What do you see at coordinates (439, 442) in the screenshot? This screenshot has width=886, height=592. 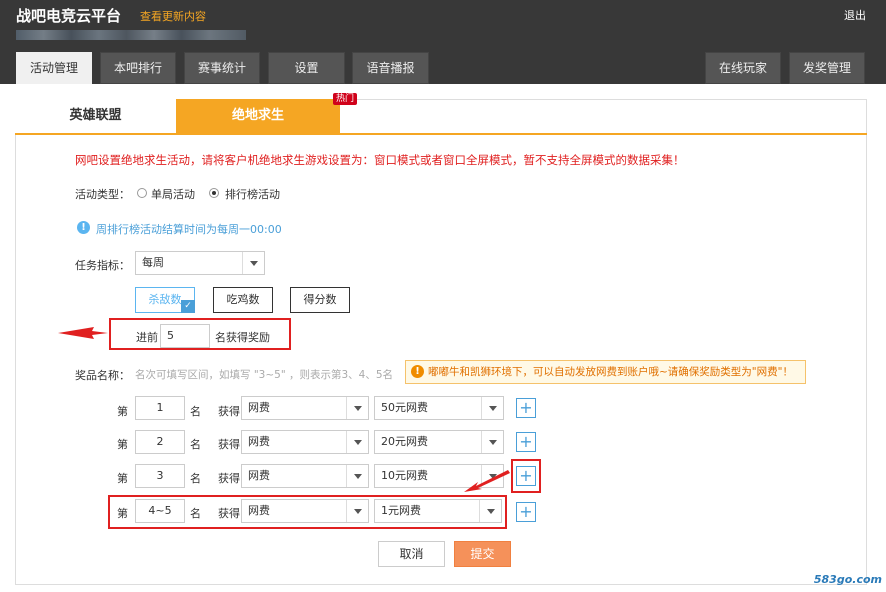 I see `row2-amount-select: 20元网费` at bounding box center [439, 442].